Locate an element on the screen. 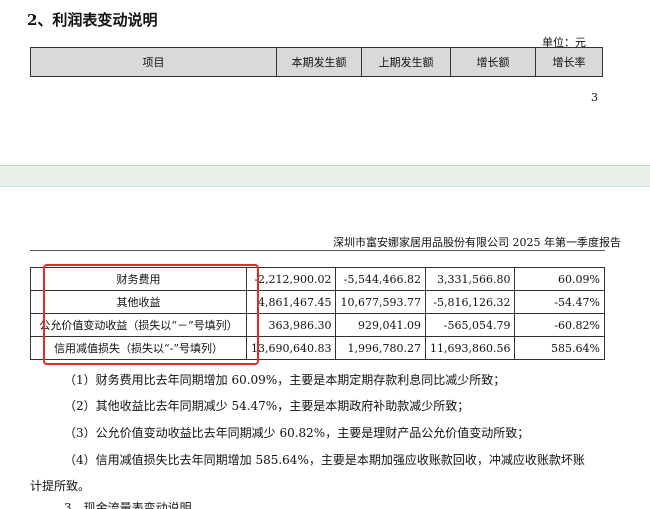  row-current: 363,986.30 is located at coordinates (291, 325).